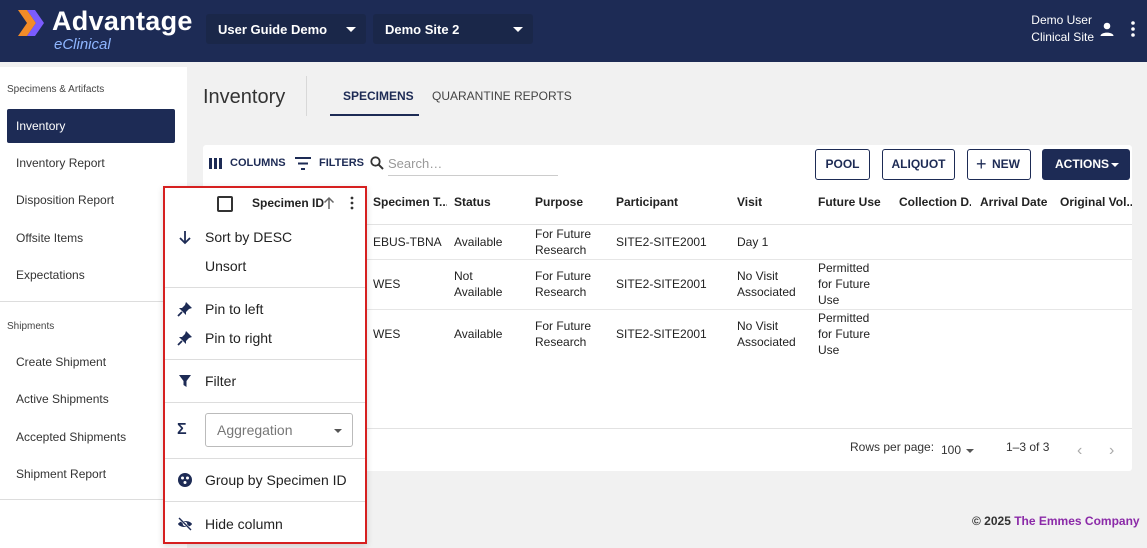  I want to click on column-header-specimen-id: Specimen ID, so click(288, 203).